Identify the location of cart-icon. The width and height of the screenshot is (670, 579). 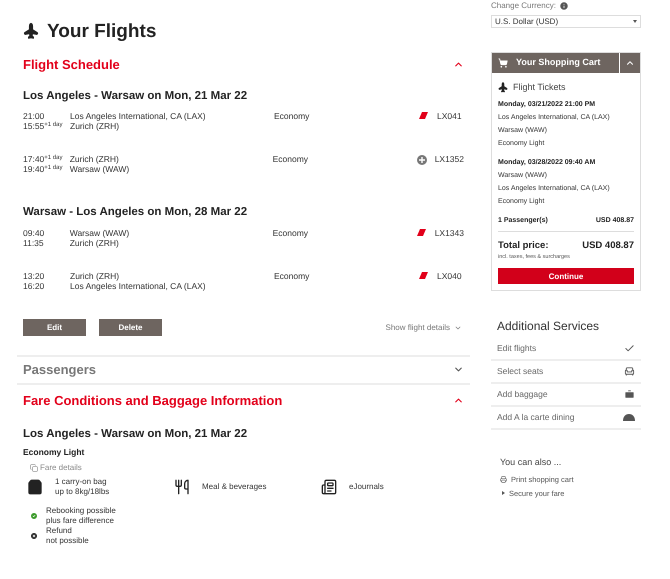
(503, 63).